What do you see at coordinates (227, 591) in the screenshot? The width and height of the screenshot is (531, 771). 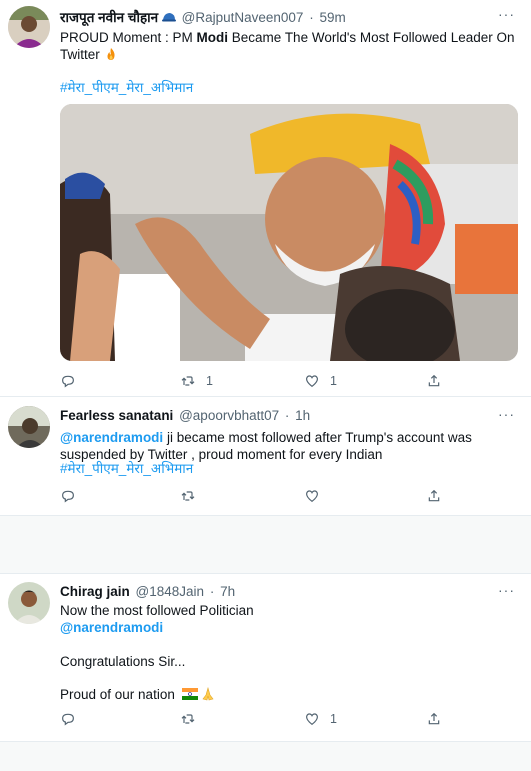 I see `timestamp: 7h` at bounding box center [227, 591].